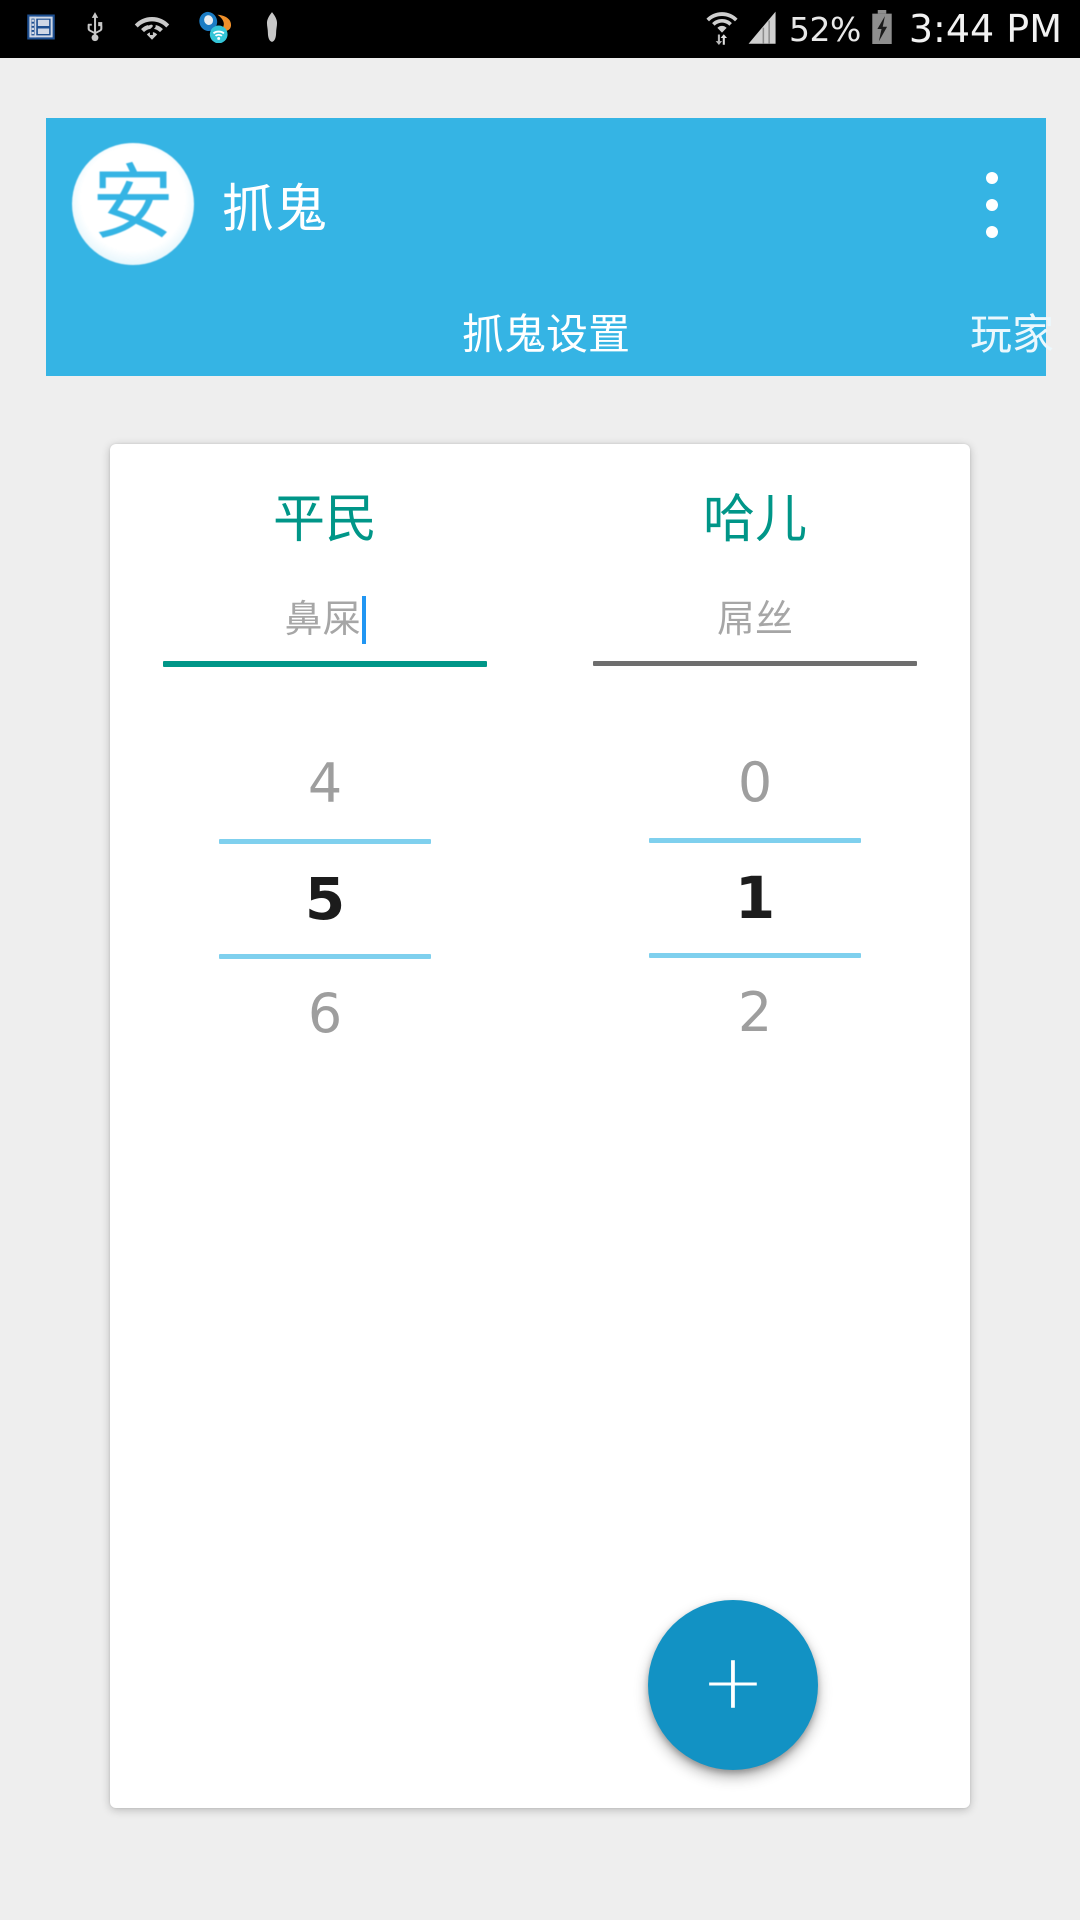  I want to click on role-column-civilian: 平民 鼻屎 4 5 6, so click(325, 747).